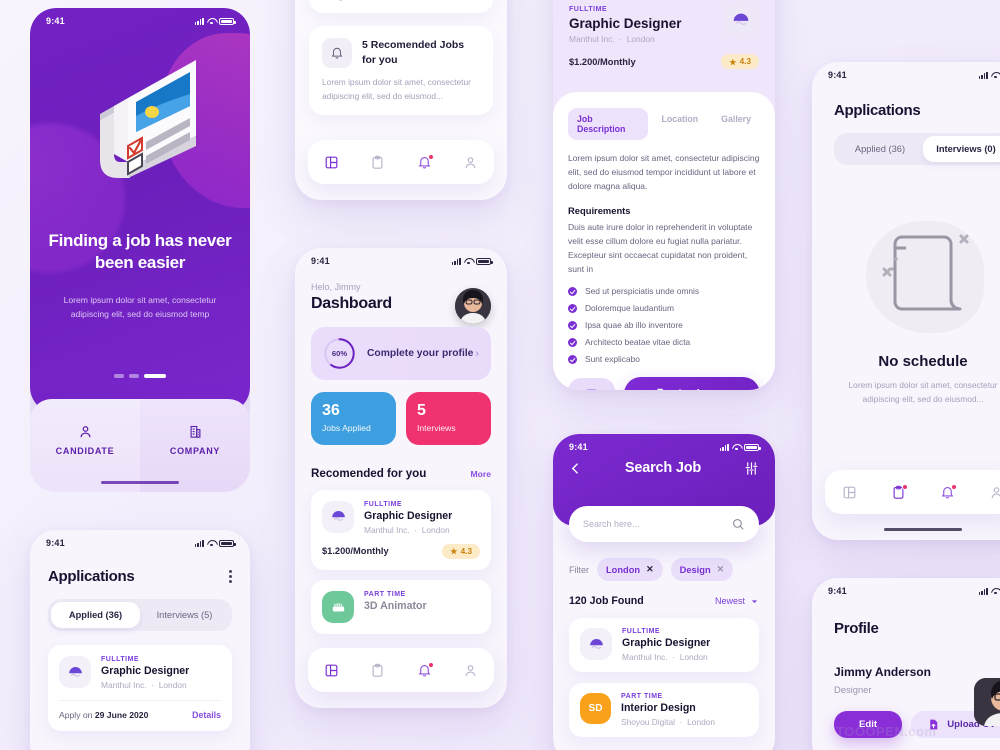 This screenshot has height=750, width=1000. What do you see at coordinates (401, 258) in the screenshot?
I see `status-bar: 9:41` at bounding box center [401, 258].